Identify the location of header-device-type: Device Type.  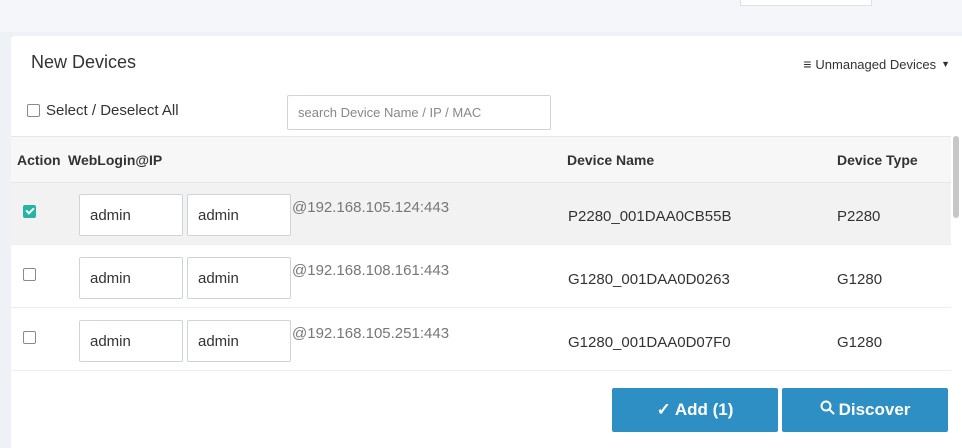
(877, 160).